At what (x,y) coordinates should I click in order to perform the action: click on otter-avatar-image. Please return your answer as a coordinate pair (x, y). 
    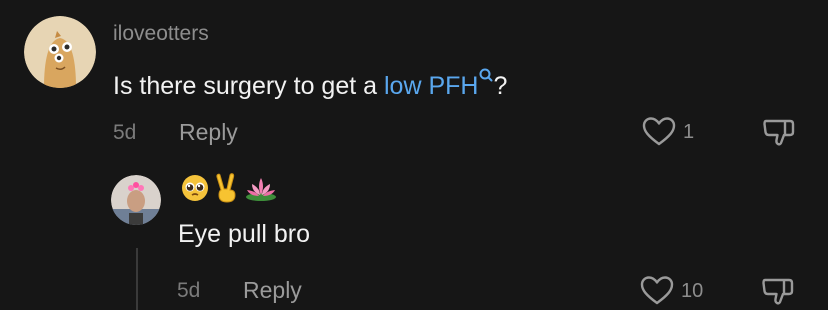
    Looking at the image, I should click on (60, 52).